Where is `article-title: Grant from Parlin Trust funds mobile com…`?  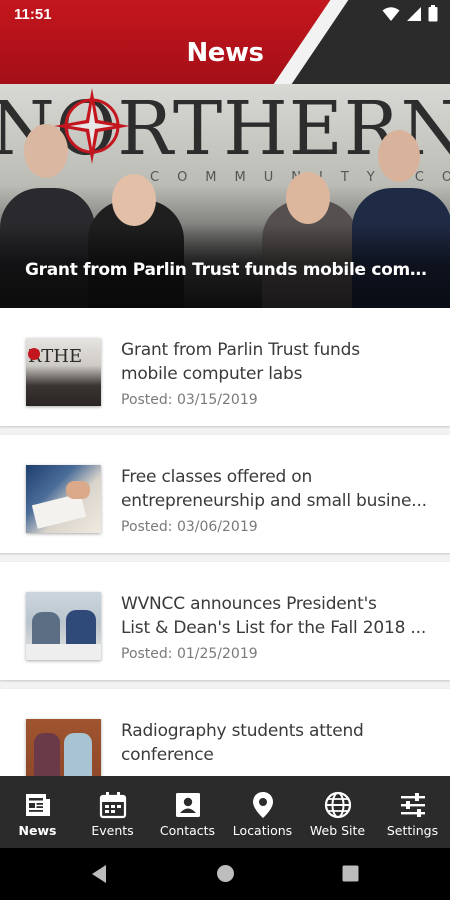
article-title: Grant from Parlin Trust funds mobile com… is located at coordinates (277, 362).